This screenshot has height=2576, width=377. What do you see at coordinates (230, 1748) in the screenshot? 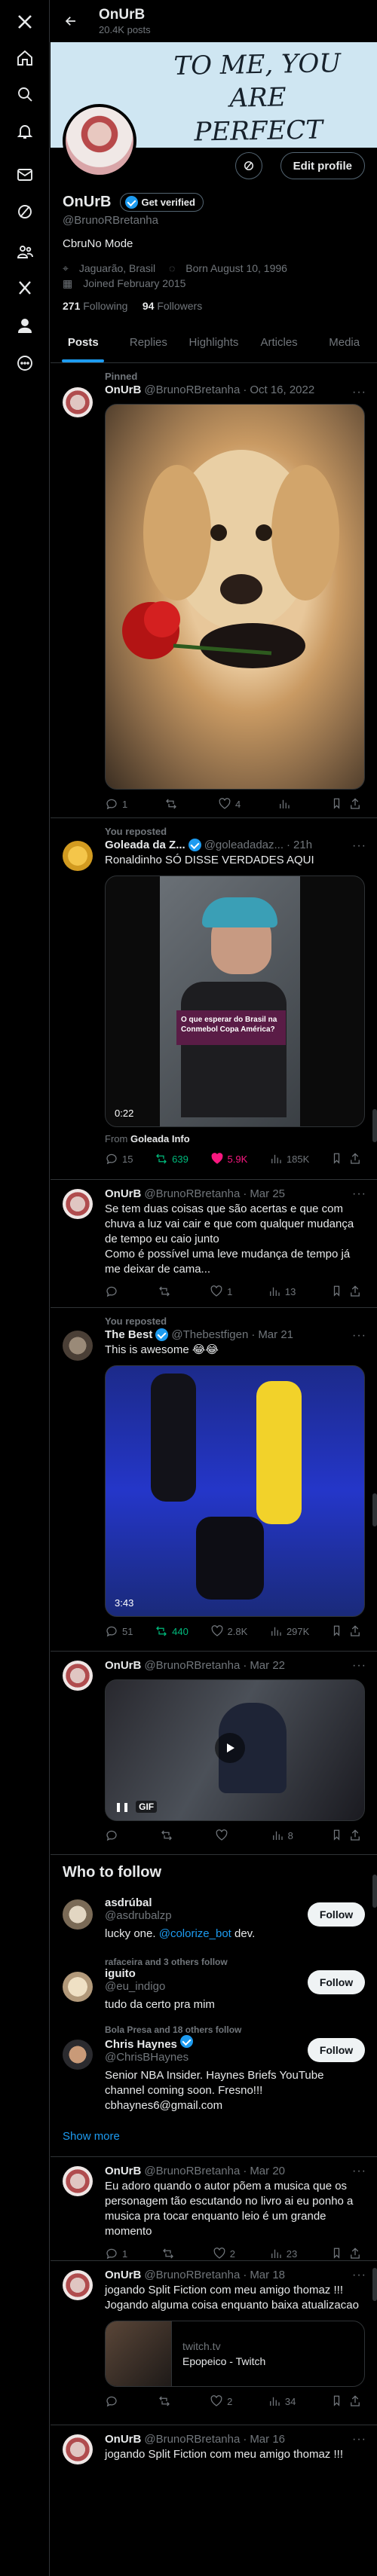
I see `play-icon` at bounding box center [230, 1748].